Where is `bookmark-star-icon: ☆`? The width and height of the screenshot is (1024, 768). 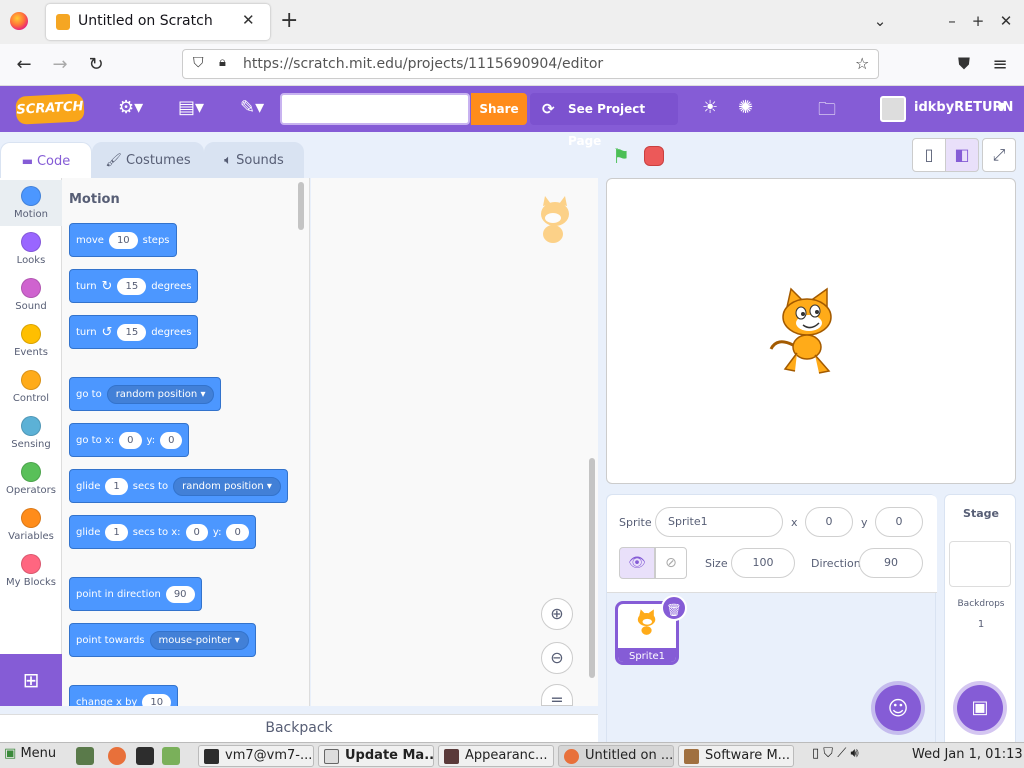 bookmark-star-icon: ☆ is located at coordinates (862, 63).